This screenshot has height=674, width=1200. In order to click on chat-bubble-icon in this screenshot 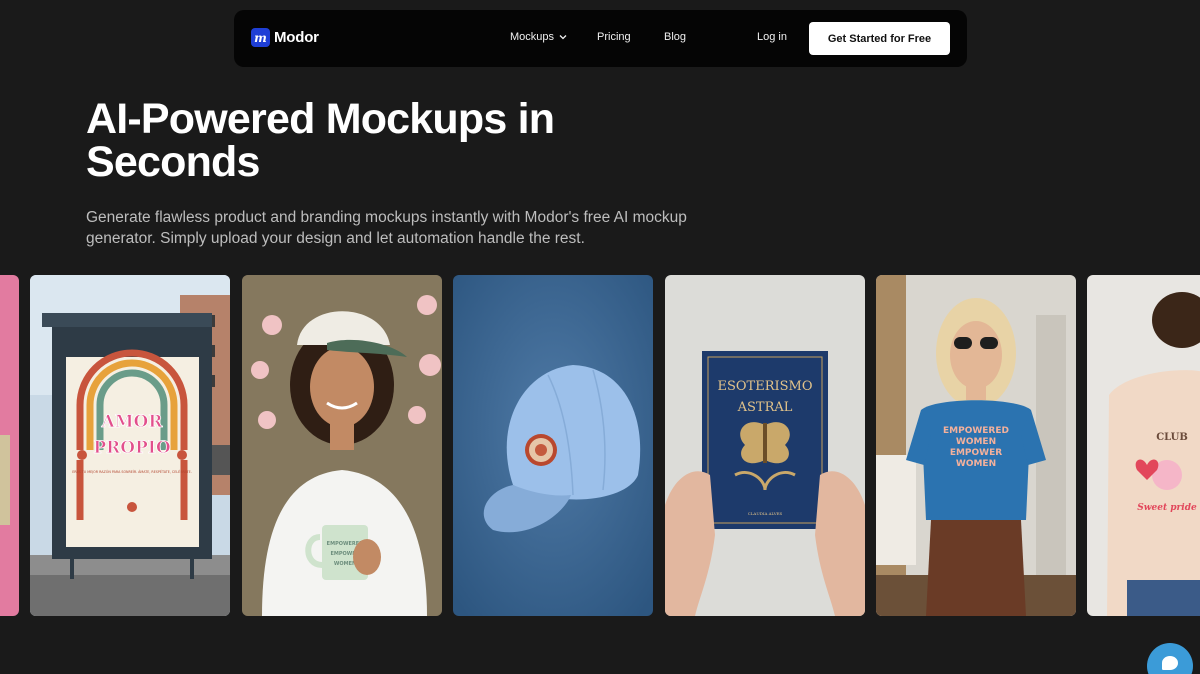, I will do `click(1170, 663)`.